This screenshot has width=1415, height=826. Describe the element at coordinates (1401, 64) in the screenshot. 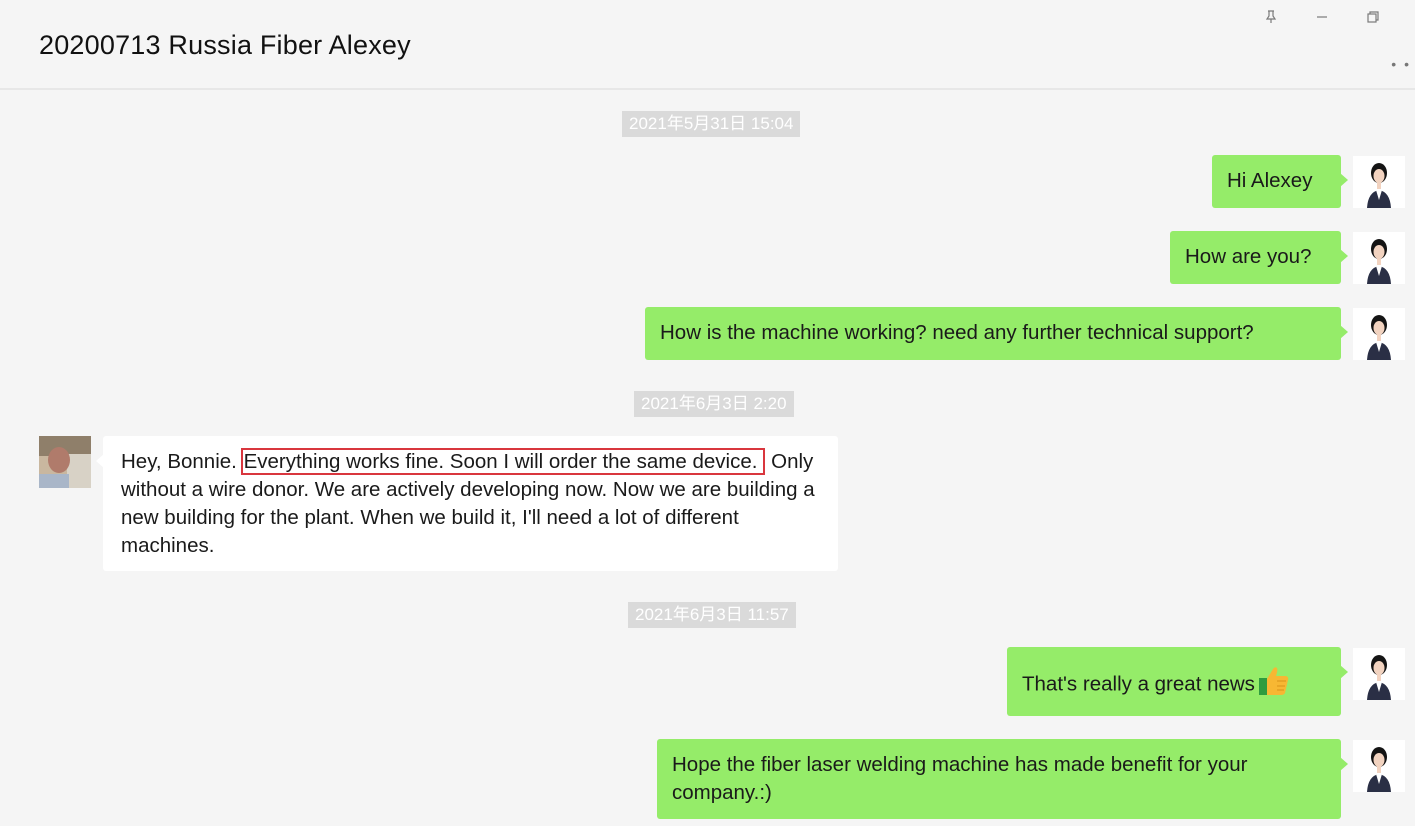

I see `more-icon: • •` at that location.